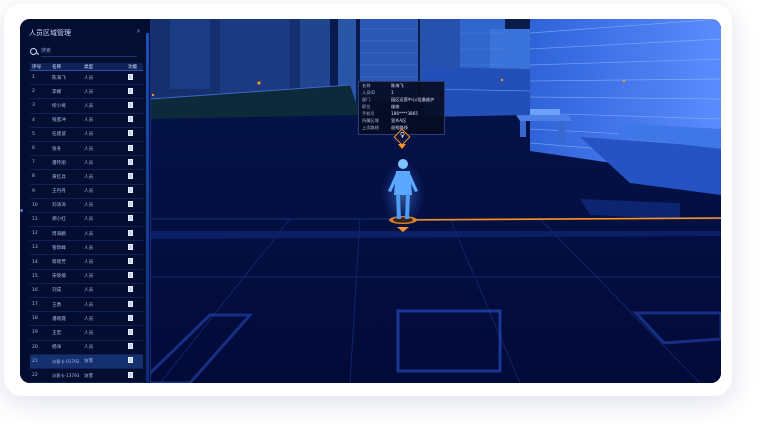 This screenshot has width=760, height=432. What do you see at coordinates (86, 177) in the screenshot?
I see `table-row: 8 黄红兵 人员` at bounding box center [86, 177].